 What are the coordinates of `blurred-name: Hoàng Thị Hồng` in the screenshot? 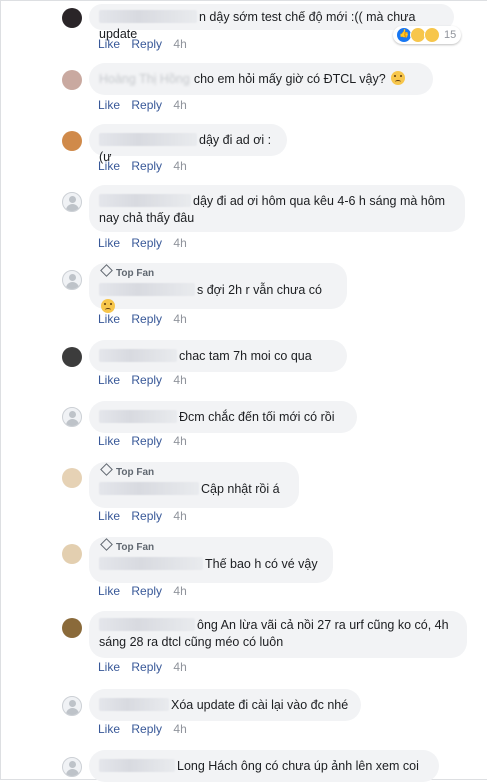 It's located at (144, 79).